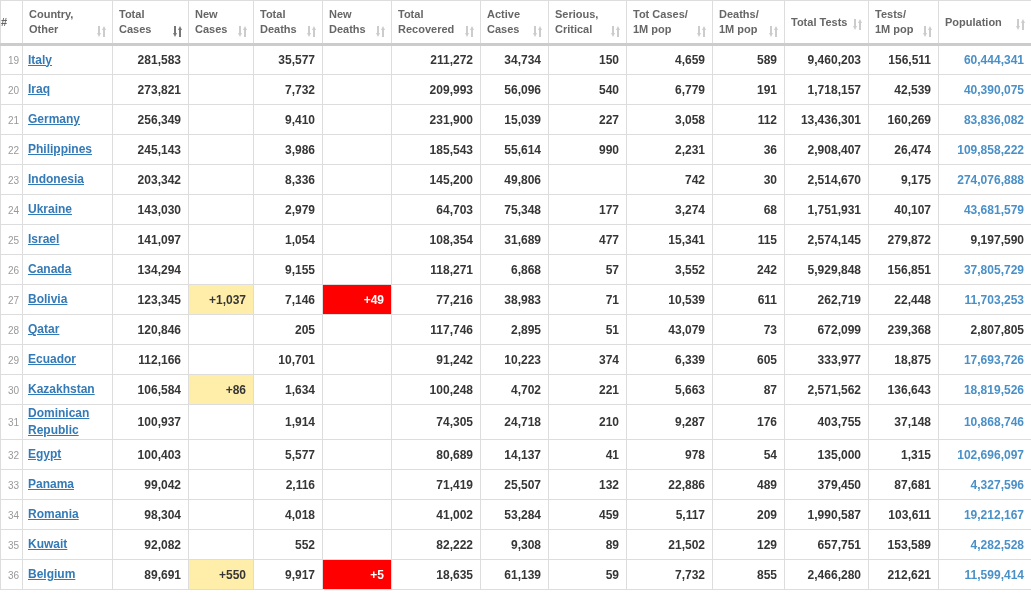 This screenshot has height=604, width=1031. I want to click on number-value: 5,577, so click(299, 454).